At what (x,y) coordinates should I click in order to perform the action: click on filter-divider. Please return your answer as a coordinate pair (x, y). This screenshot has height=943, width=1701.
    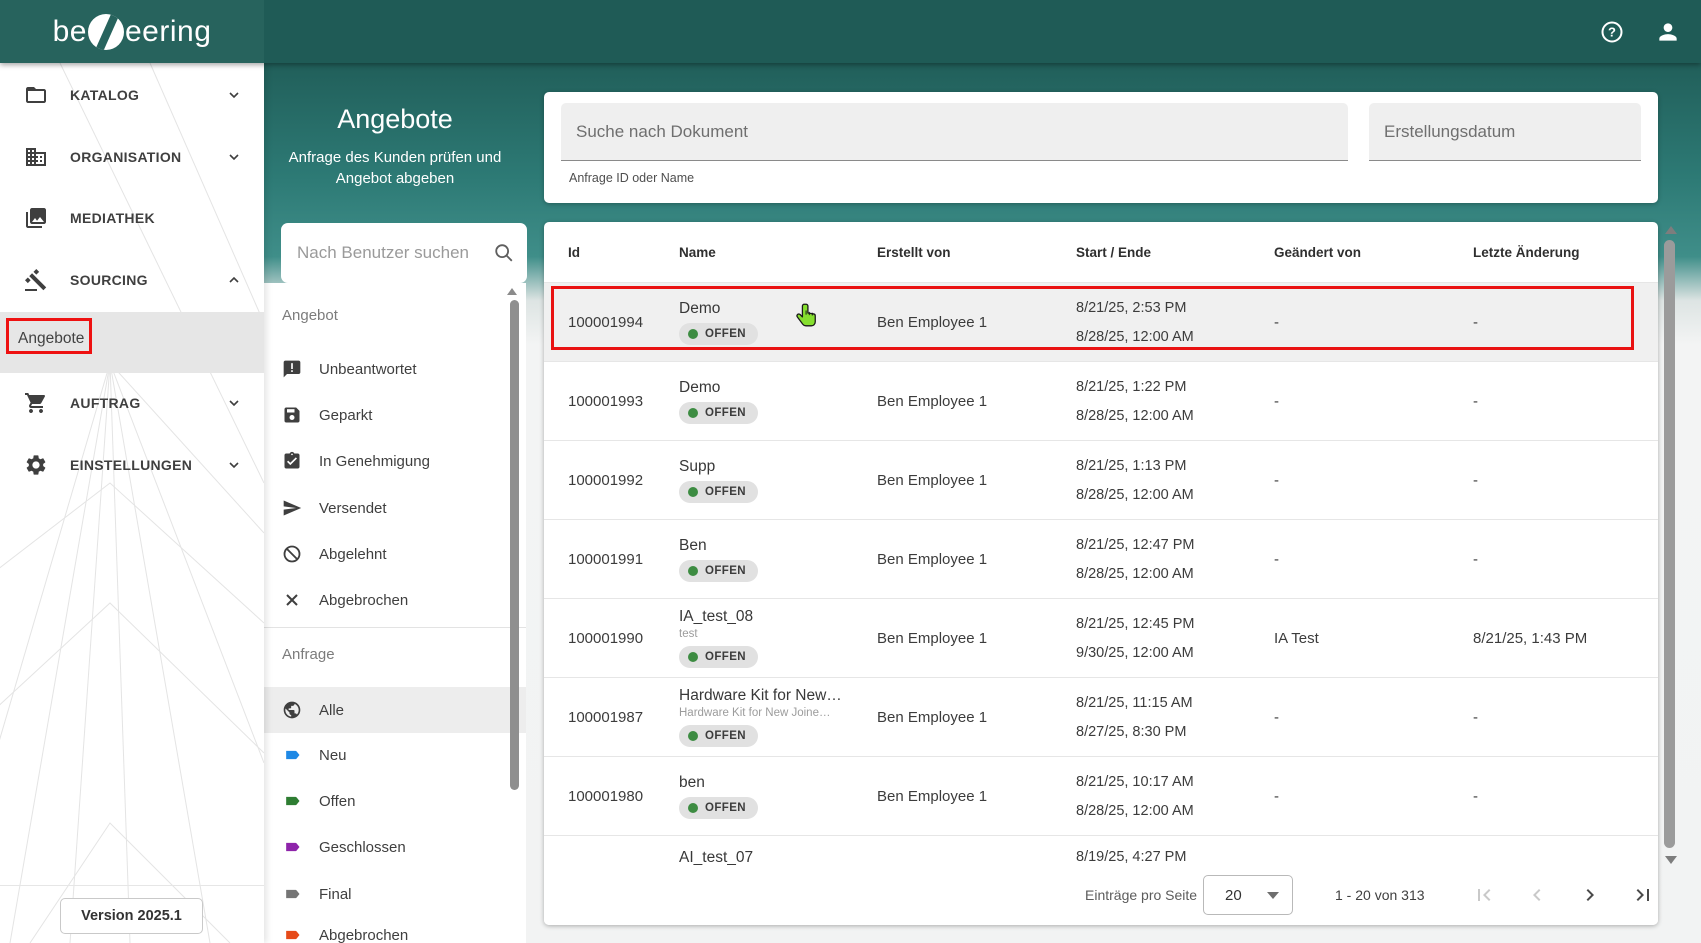
    Looking at the image, I should click on (395, 627).